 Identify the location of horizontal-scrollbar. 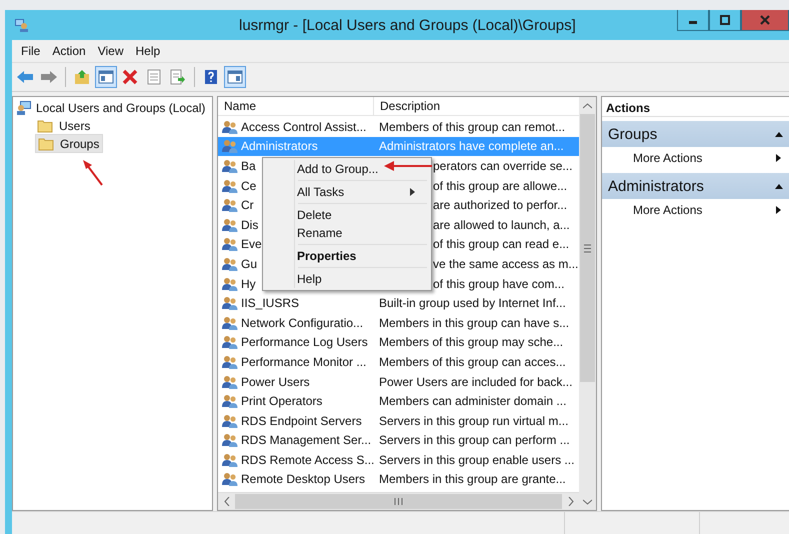
(398, 501).